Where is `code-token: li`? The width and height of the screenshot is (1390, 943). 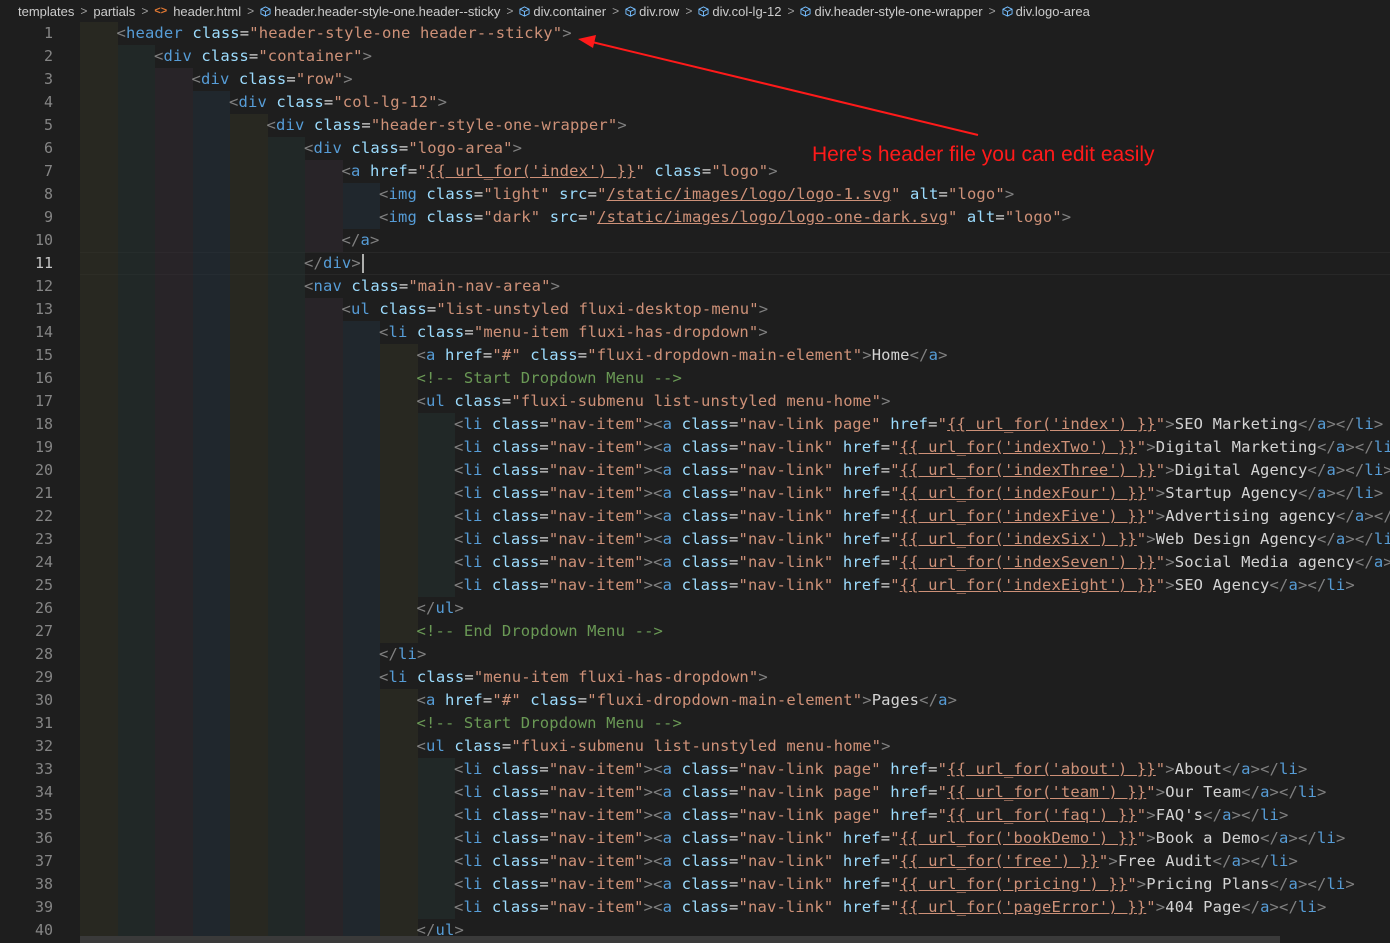 code-token: li is located at coordinates (473, 470).